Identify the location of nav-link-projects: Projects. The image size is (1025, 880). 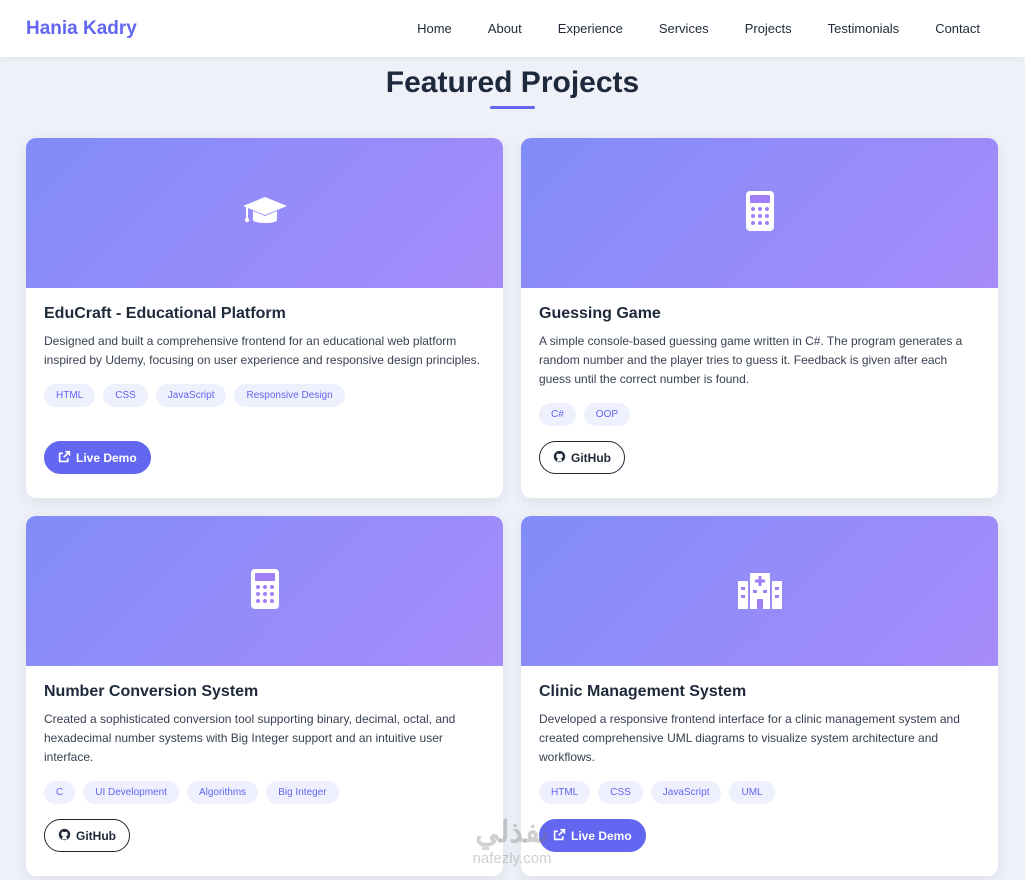
(768, 28).